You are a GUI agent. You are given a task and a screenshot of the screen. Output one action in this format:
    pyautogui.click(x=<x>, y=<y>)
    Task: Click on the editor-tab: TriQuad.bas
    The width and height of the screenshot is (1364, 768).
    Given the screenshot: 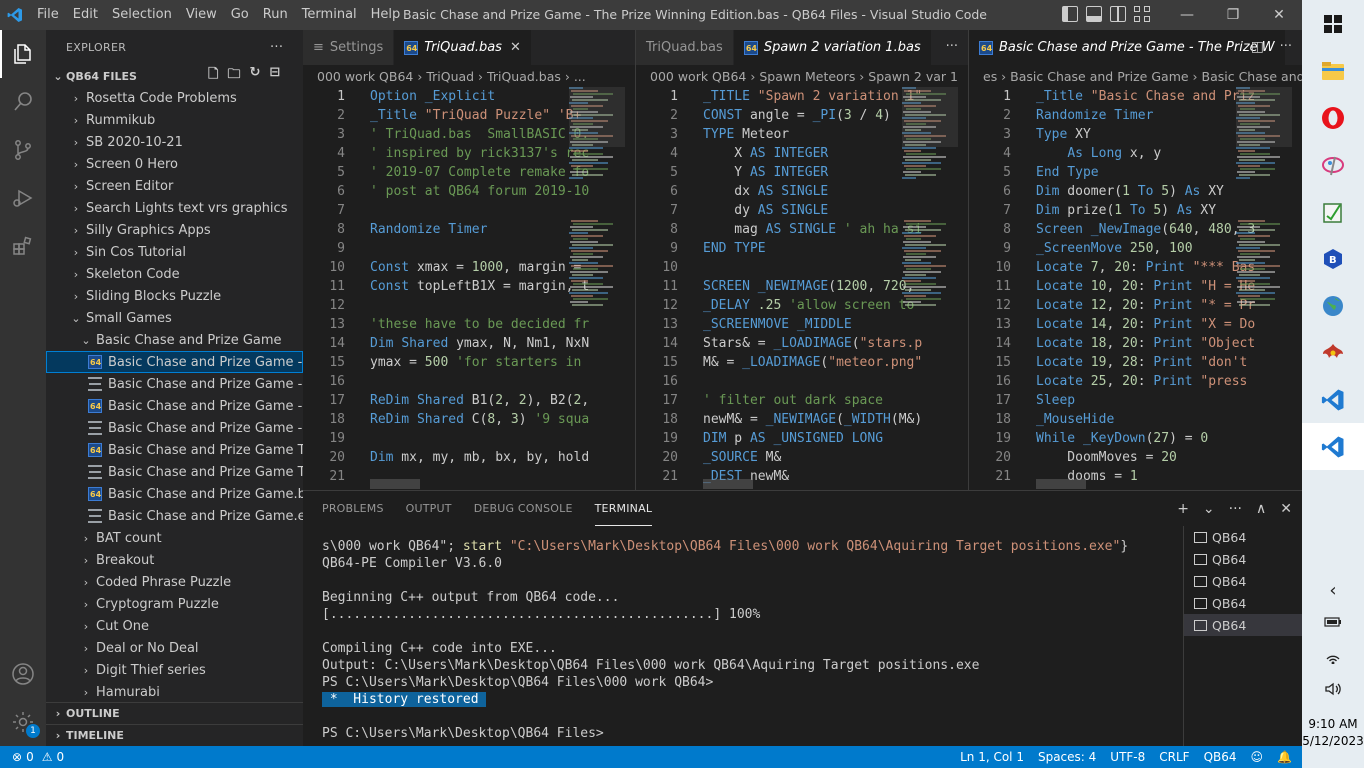 What is the action you would take?
    pyautogui.click(x=685, y=47)
    